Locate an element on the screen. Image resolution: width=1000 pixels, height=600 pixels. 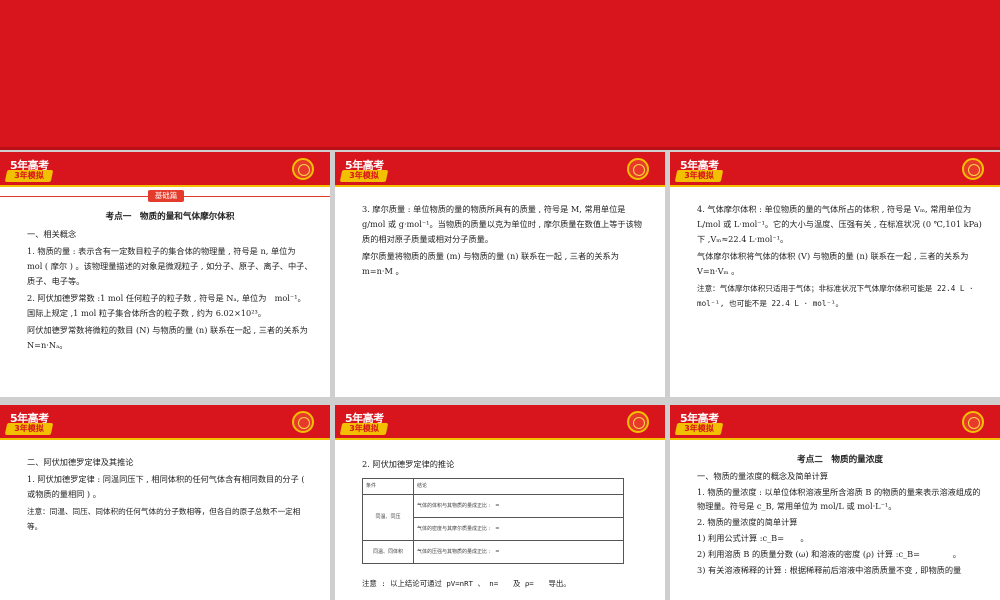
table-row: 同温、同压 气体的体积与其物质的量成正比 : = is located at coordinates (493, 517).